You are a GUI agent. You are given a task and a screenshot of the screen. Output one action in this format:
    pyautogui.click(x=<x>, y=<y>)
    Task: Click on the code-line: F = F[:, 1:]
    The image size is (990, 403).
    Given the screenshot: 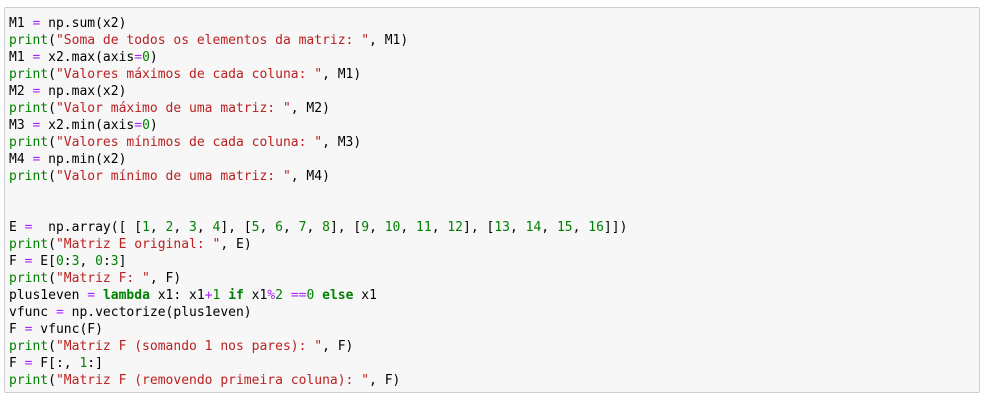 What is the action you would take?
    pyautogui.click(x=318, y=363)
    